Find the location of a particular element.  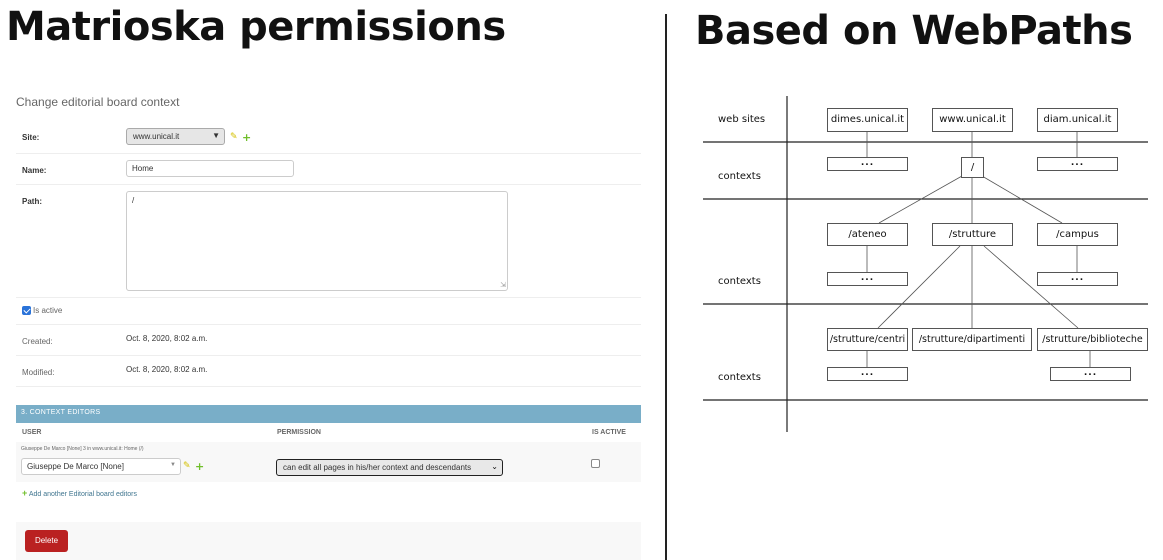

node-campus: /campus is located at coordinates (1077, 234).